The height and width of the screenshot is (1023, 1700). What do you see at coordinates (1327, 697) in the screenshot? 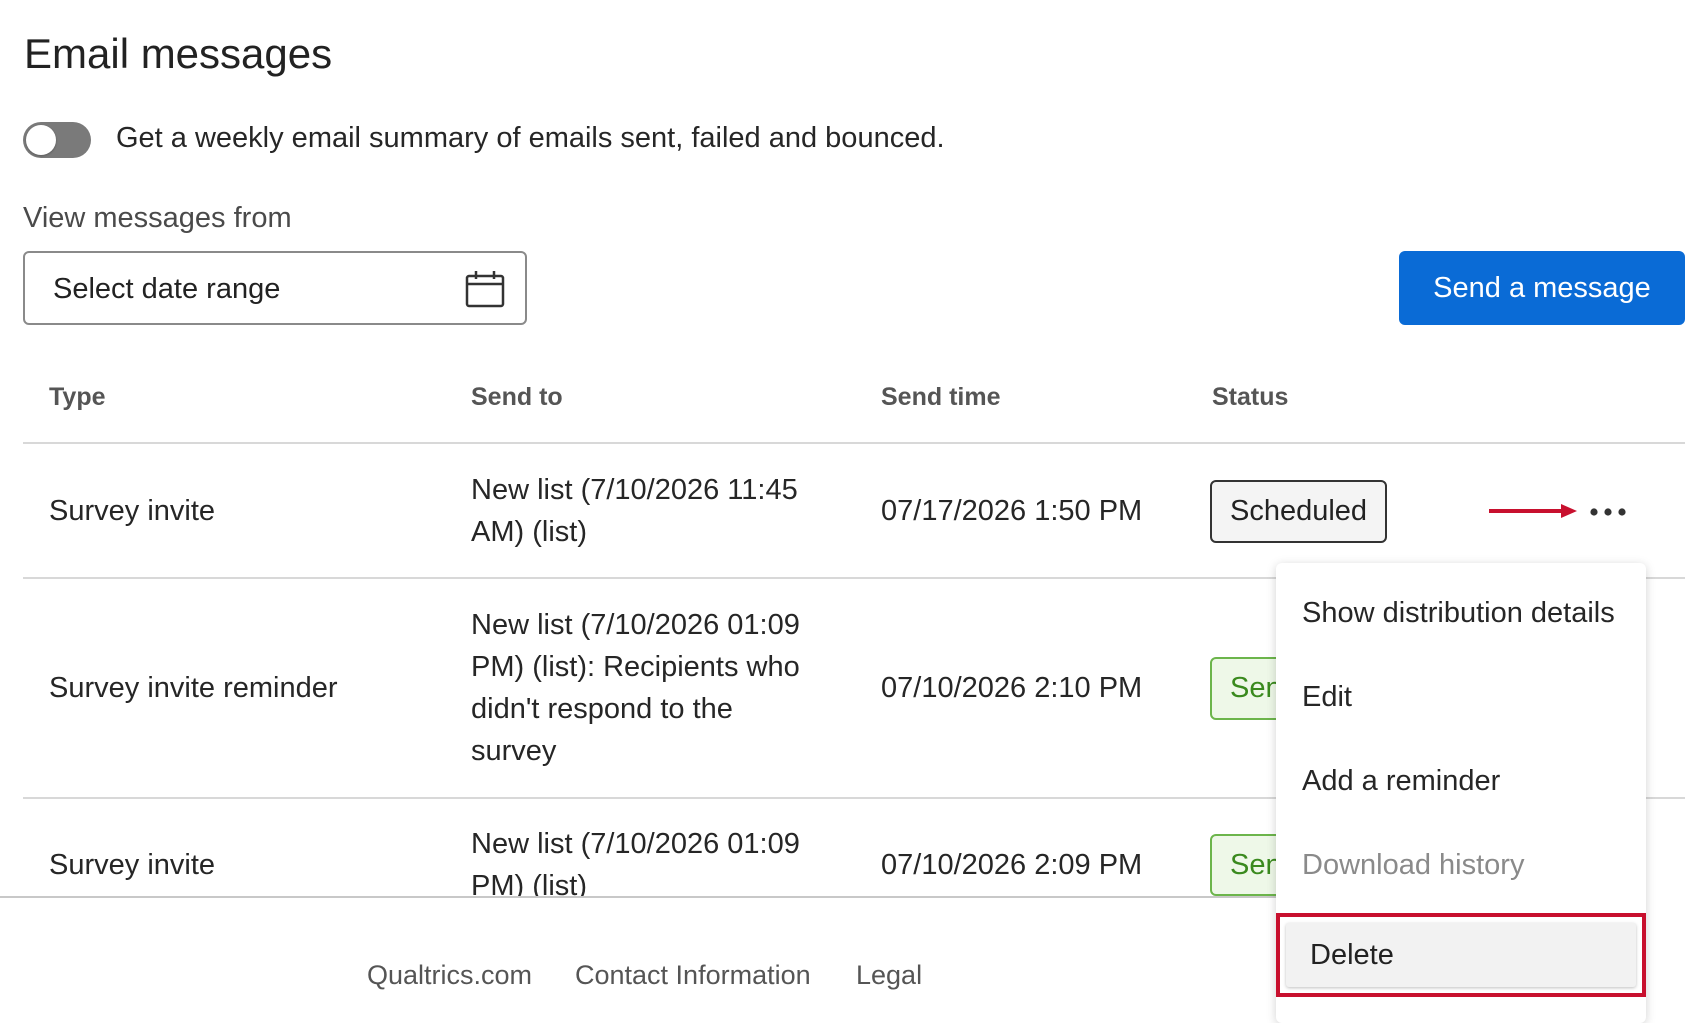
I see `menu-item-edit: Edit` at bounding box center [1327, 697].